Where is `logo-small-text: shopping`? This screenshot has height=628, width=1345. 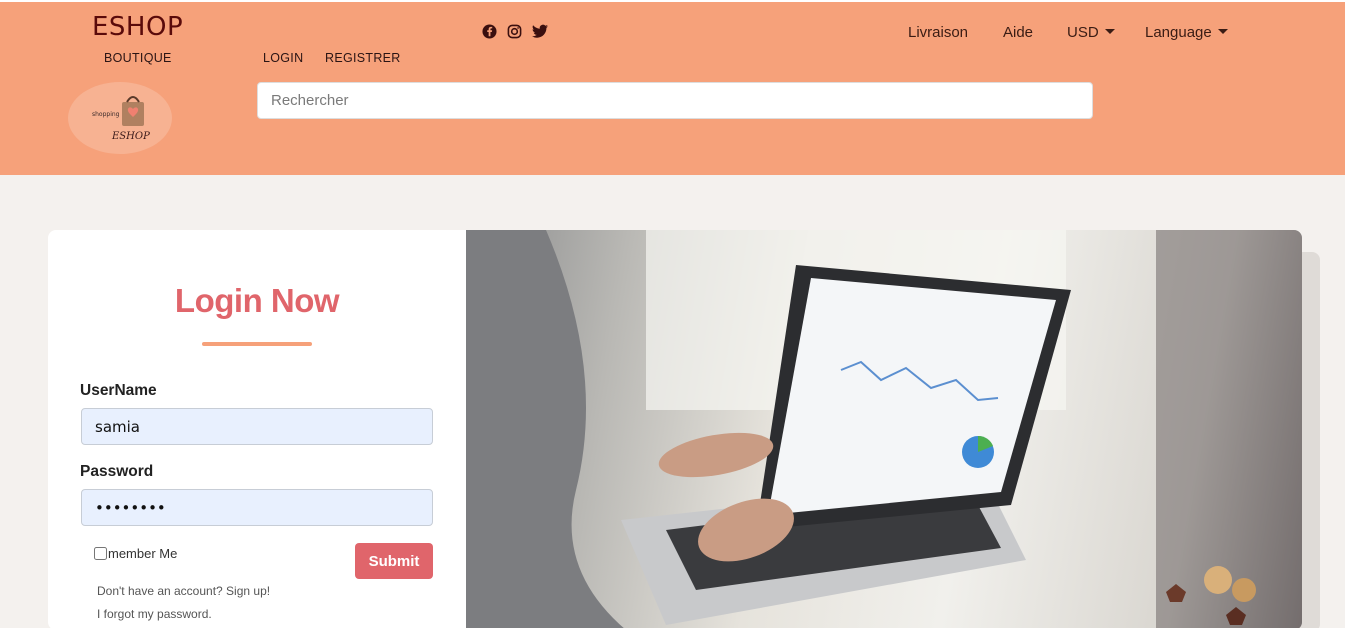 logo-small-text: shopping is located at coordinates (106, 114).